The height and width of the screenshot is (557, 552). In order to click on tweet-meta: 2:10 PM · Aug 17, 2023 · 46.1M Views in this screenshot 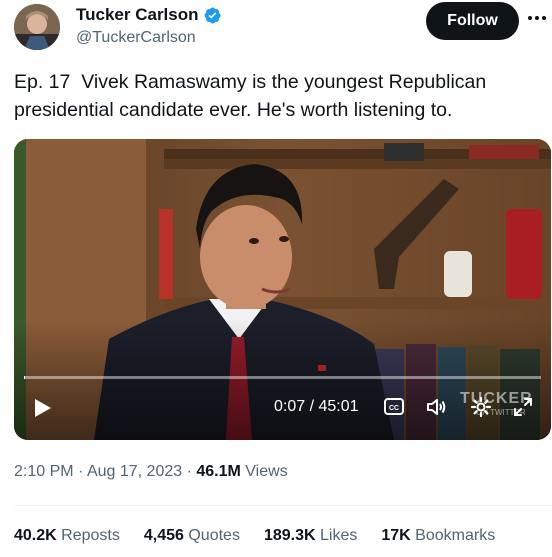, I will do `click(151, 472)`.